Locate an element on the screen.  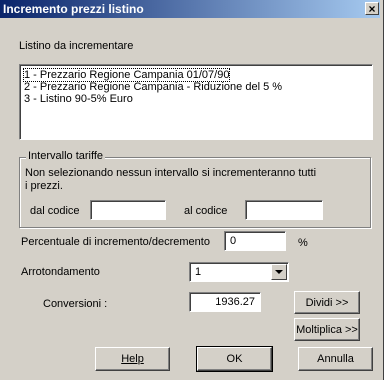
moltiplica-button: Moltiplica >> is located at coordinates (327, 329).